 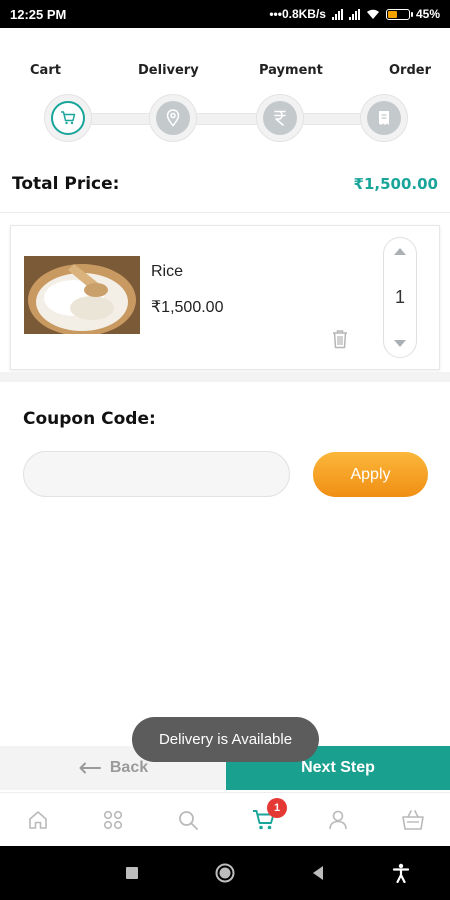 I want to click on total-price-row: Total Price: ₹1,500.00, so click(x=225, y=184).